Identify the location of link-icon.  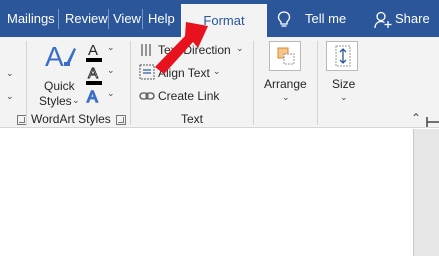
(147, 96).